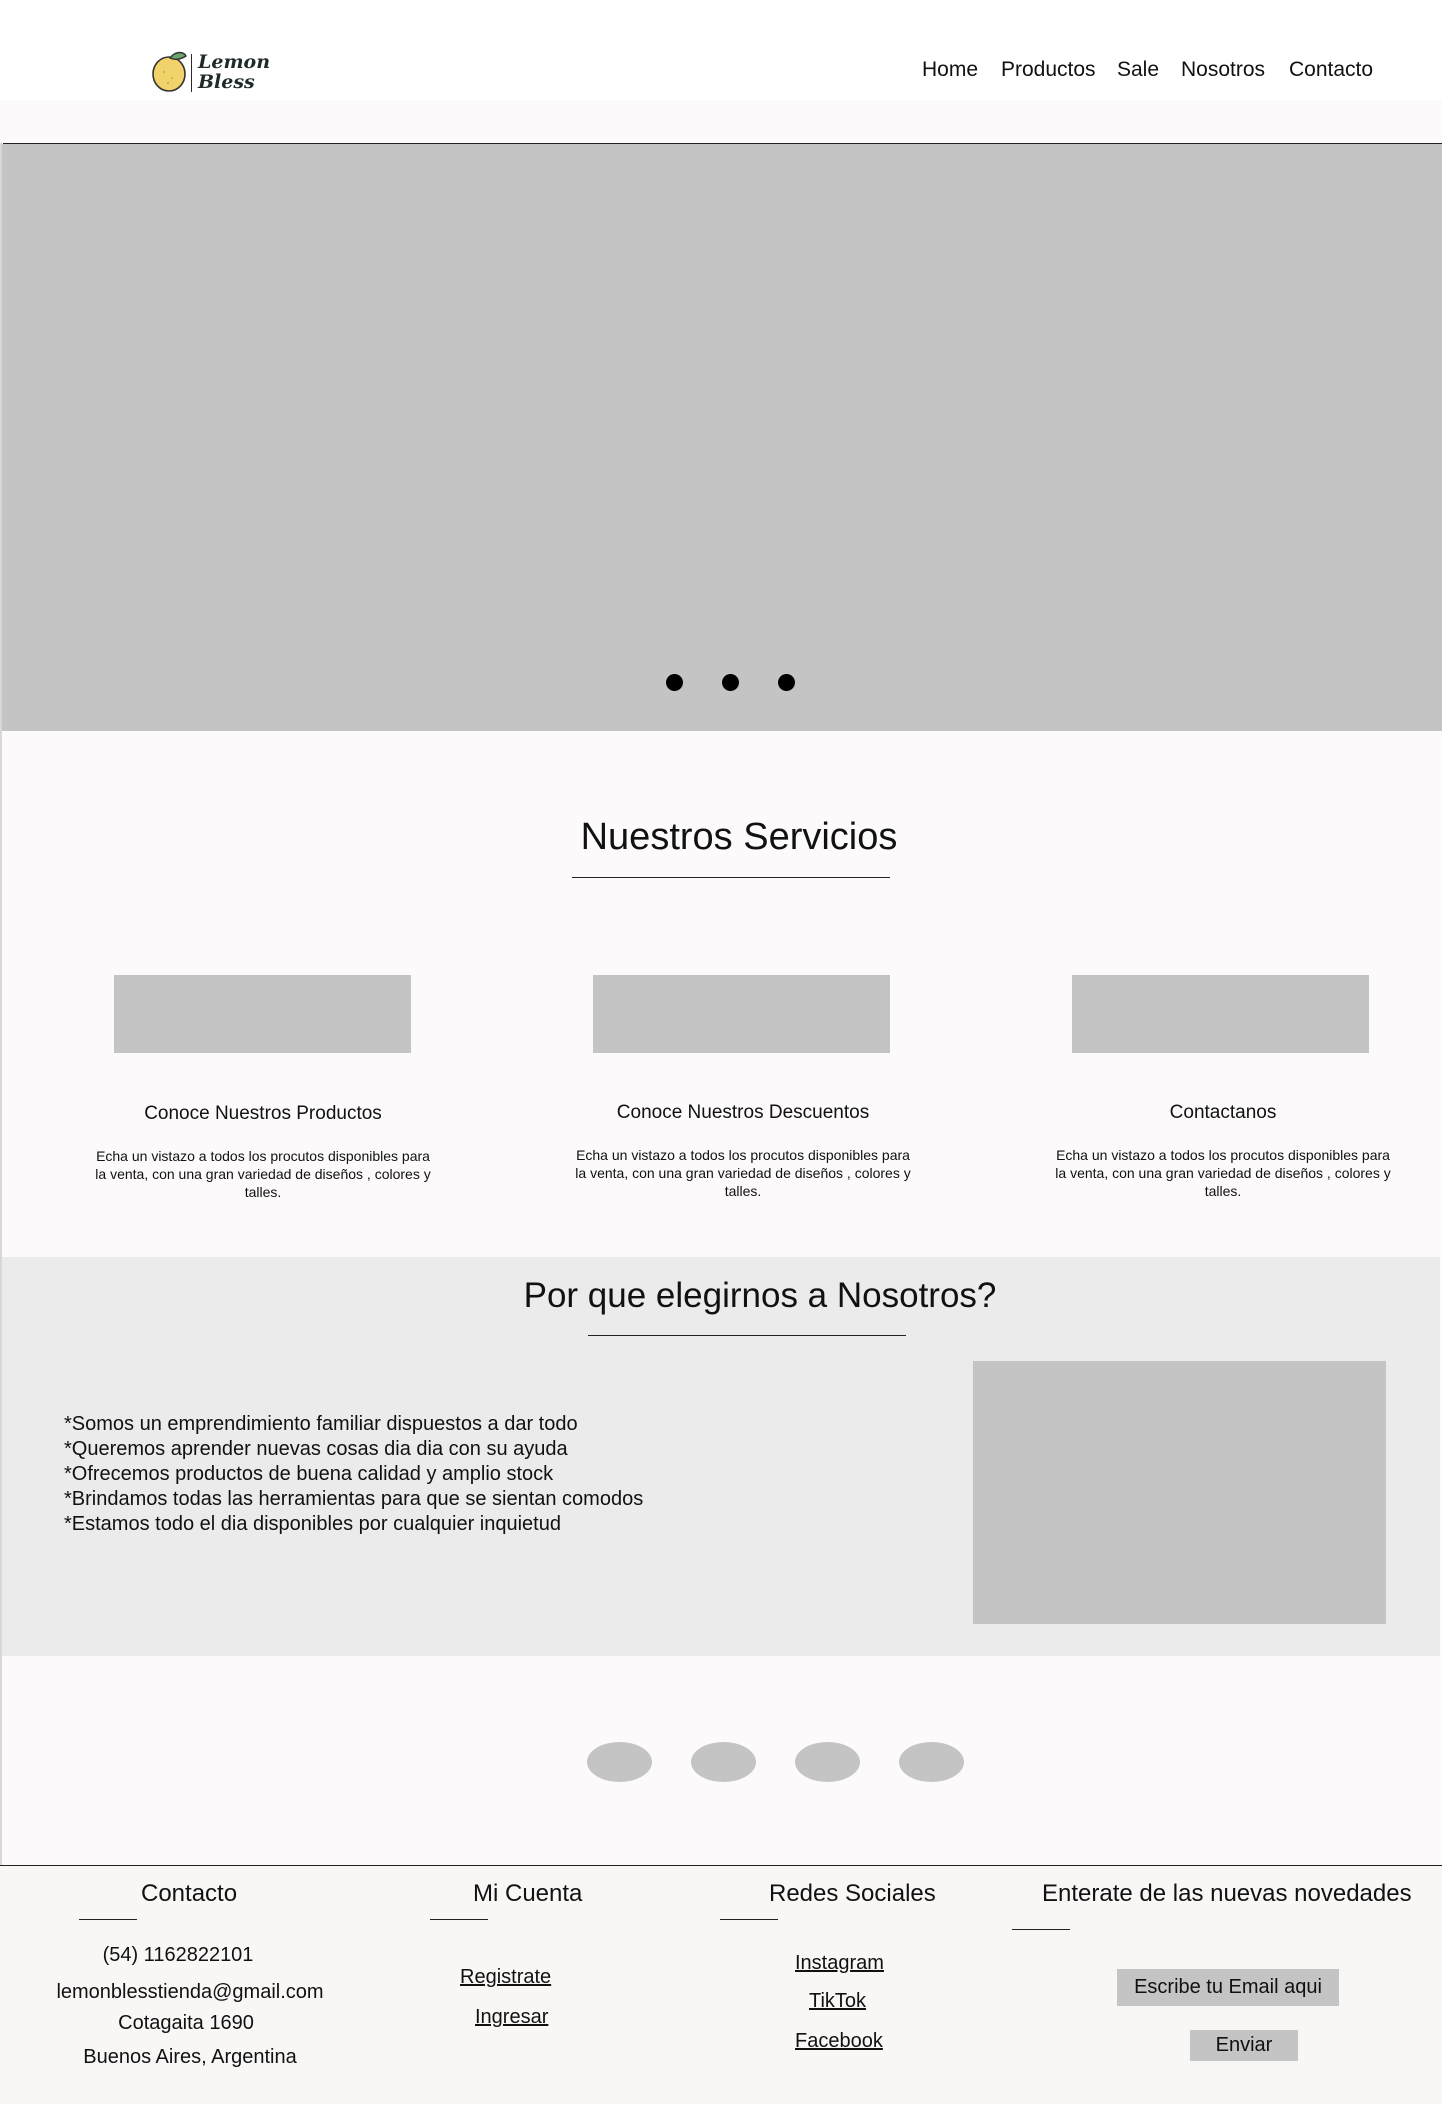 This screenshot has width=1442, height=2104. I want to click on why-us-image, so click(1179, 1492).